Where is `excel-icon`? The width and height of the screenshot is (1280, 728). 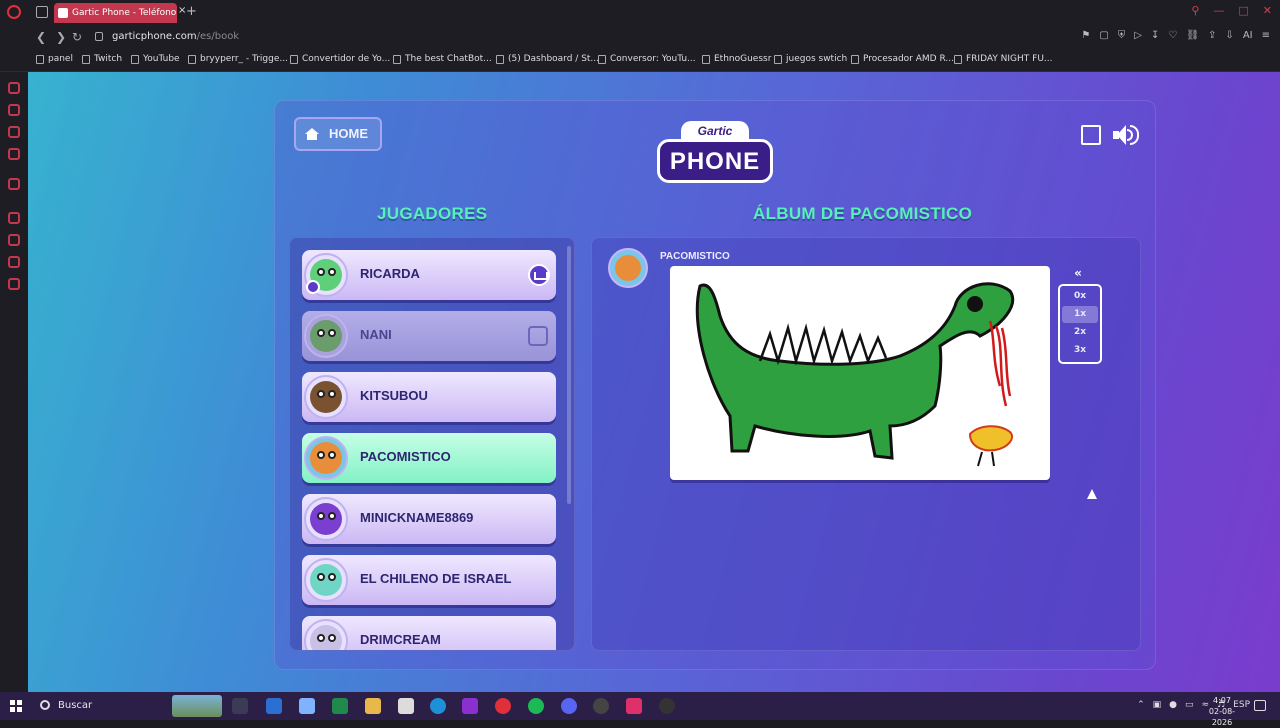
excel-icon is located at coordinates (340, 706).